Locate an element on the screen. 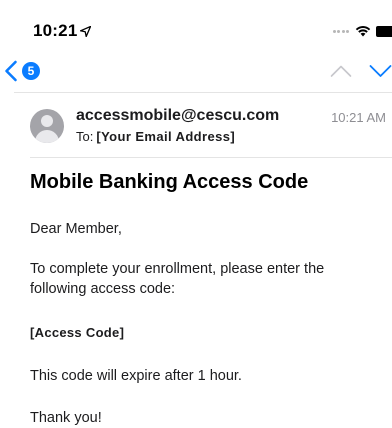 This screenshot has height=428, width=392. status-time-group: 10:21 is located at coordinates (62, 31).